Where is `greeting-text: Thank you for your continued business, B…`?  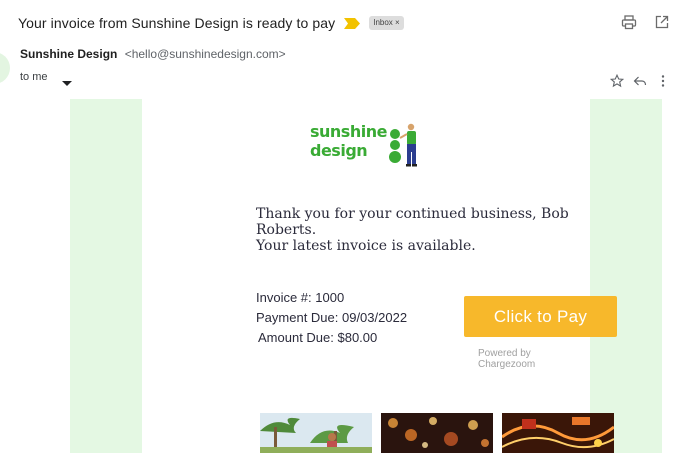 greeting-text: Thank you for your continued business, B… is located at coordinates (412, 222).